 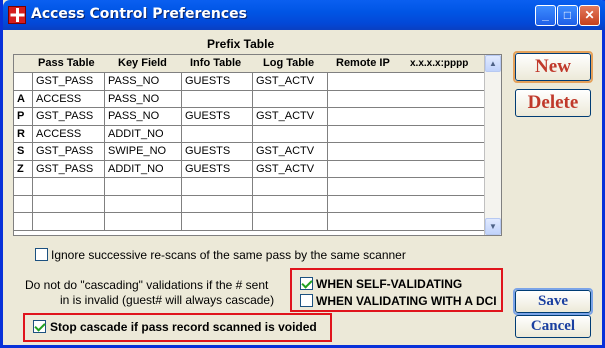 What do you see at coordinates (241, 44) in the screenshot?
I see `prefix-table-title: Prefix Table` at bounding box center [241, 44].